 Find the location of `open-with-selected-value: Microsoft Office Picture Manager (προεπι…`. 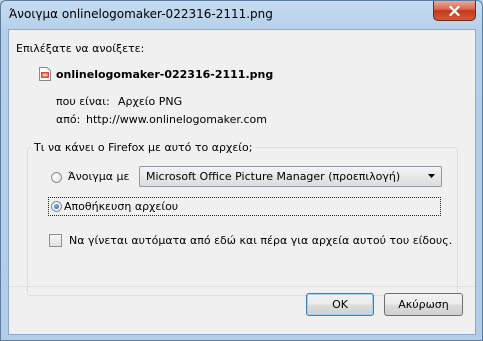

open-with-selected-value: Microsoft Office Picture Manager (προεπι… is located at coordinates (273, 176).